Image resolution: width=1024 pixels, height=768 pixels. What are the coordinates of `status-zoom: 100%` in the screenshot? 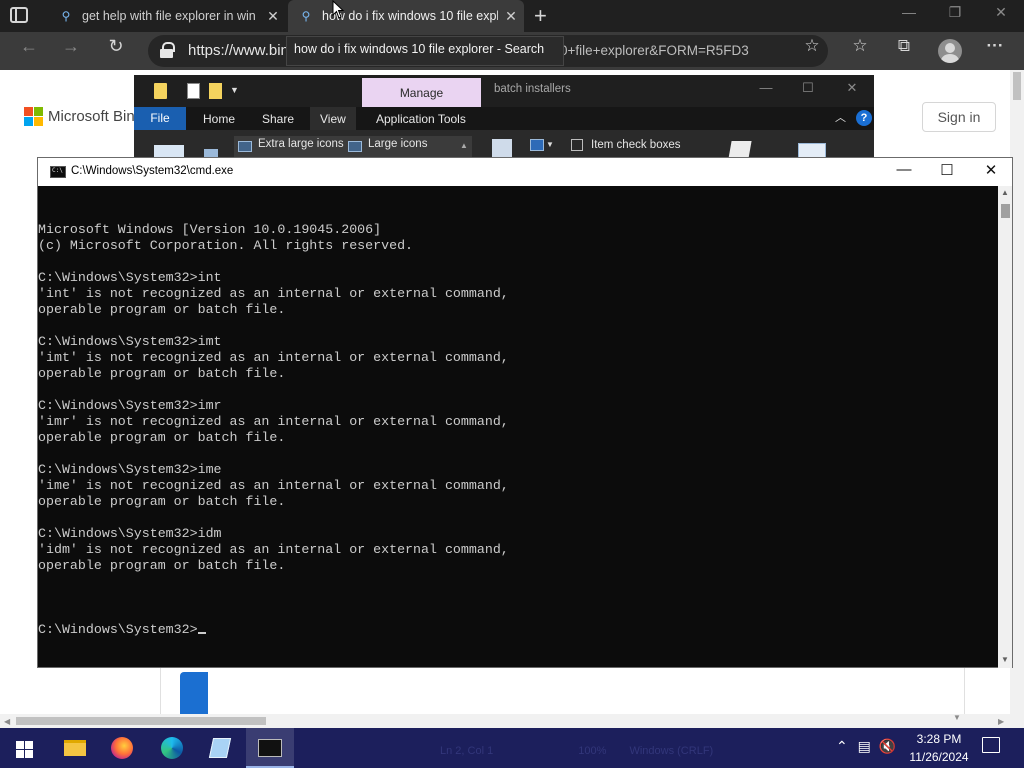 It's located at (592, 751).